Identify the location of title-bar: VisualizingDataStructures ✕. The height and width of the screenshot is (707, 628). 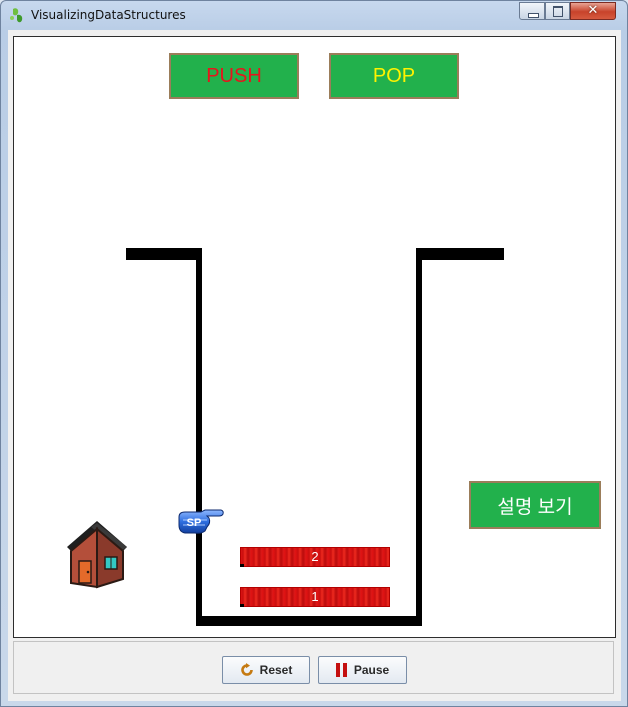
(314, 15).